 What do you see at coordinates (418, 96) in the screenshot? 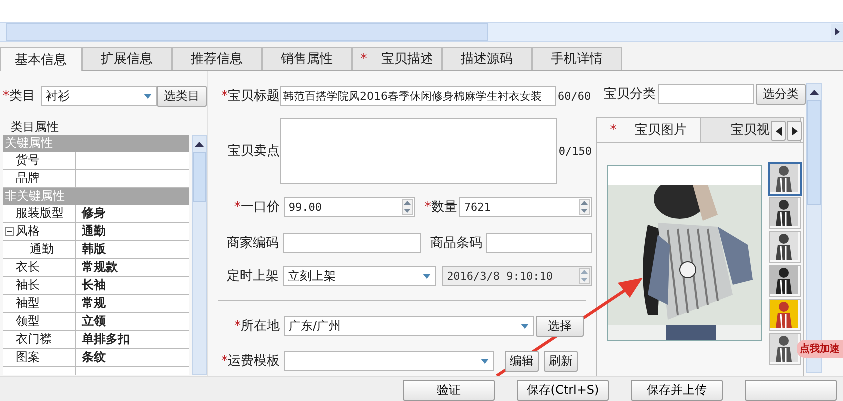
I see `title-field: 韩范百搭学院风2016春季休闲修身棉麻学生衬衣女装` at bounding box center [418, 96].